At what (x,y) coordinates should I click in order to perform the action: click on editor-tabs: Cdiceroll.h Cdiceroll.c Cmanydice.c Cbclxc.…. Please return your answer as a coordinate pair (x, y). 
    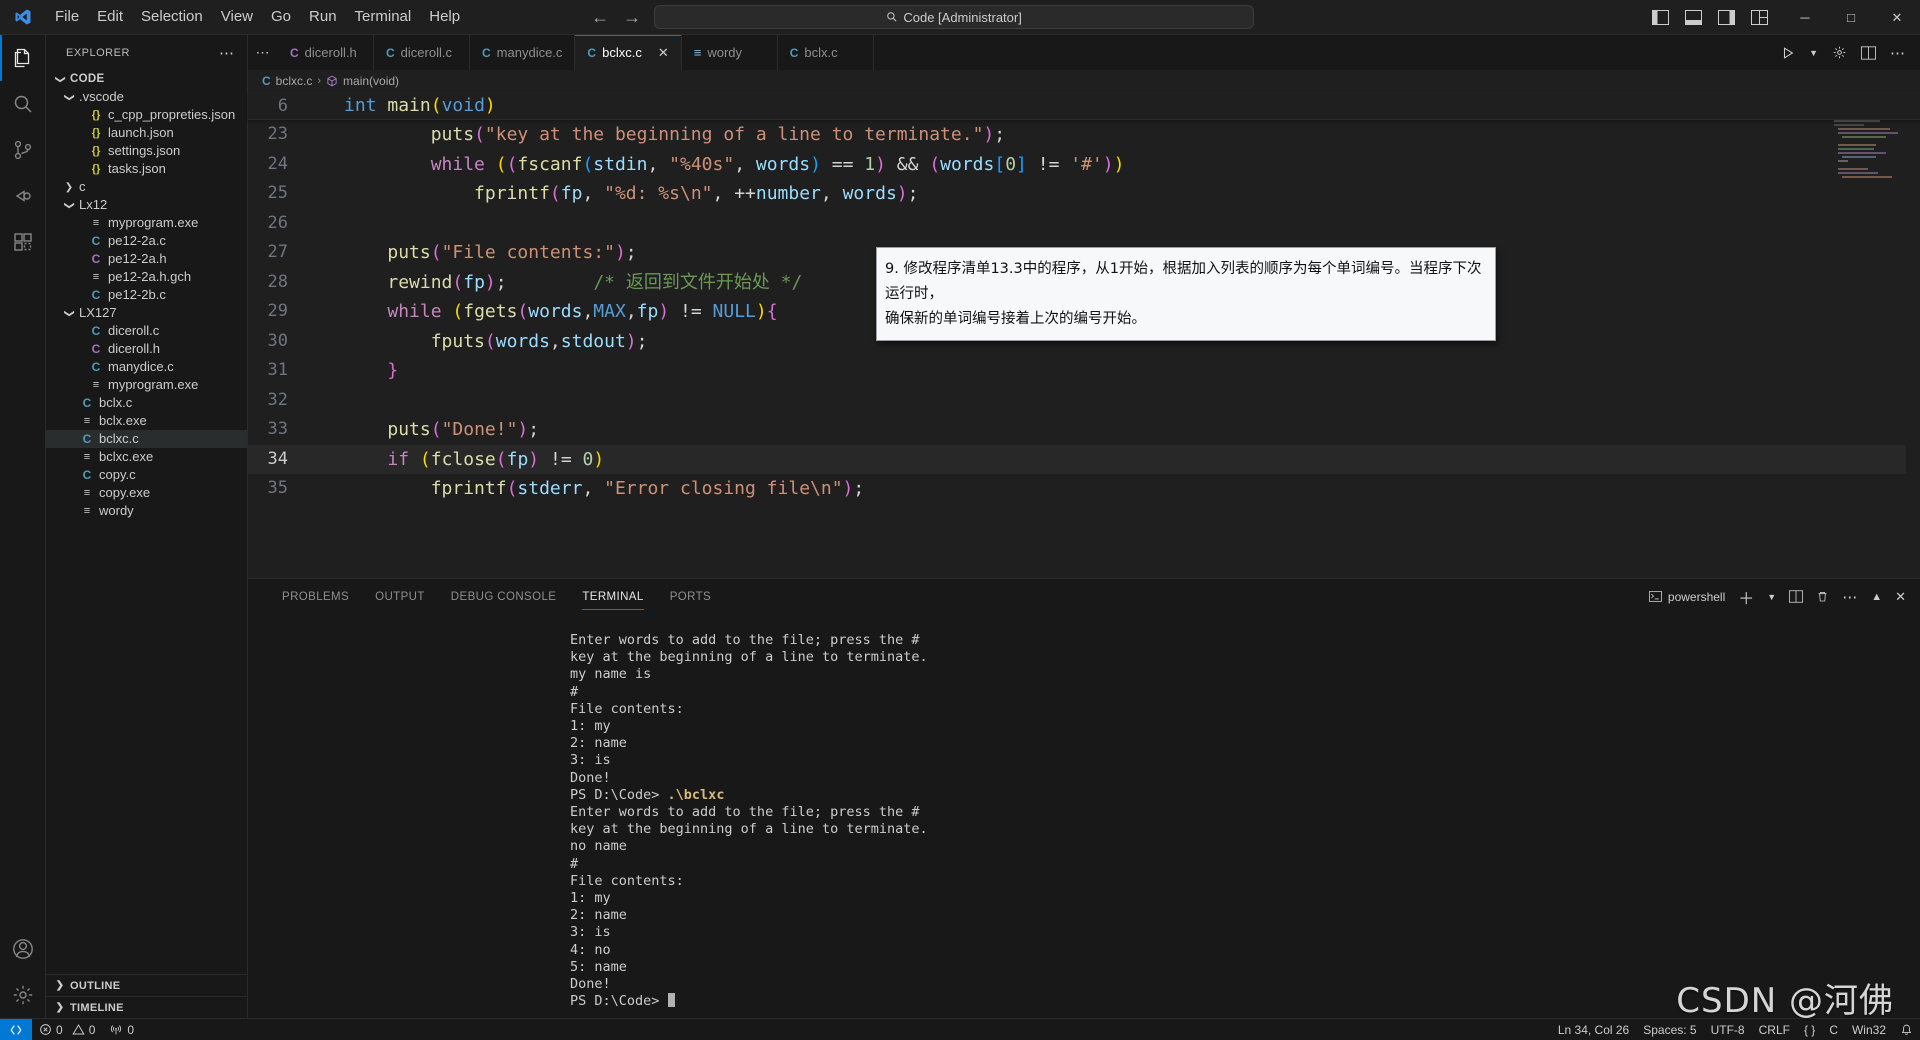
    Looking at the image, I should click on (576, 52).